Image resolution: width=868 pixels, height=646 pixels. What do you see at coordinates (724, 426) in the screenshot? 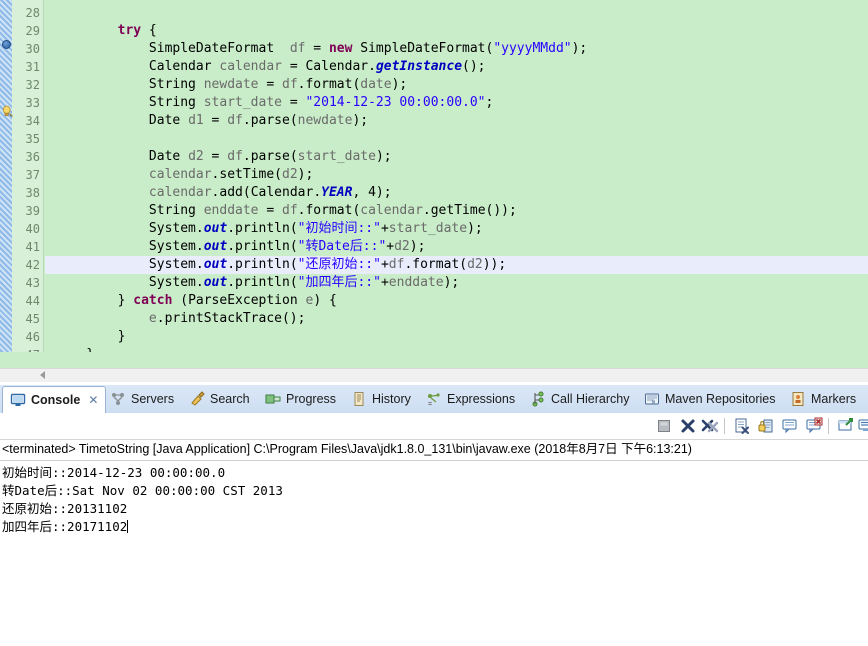
I see `toolbar-separator` at bounding box center [724, 426].